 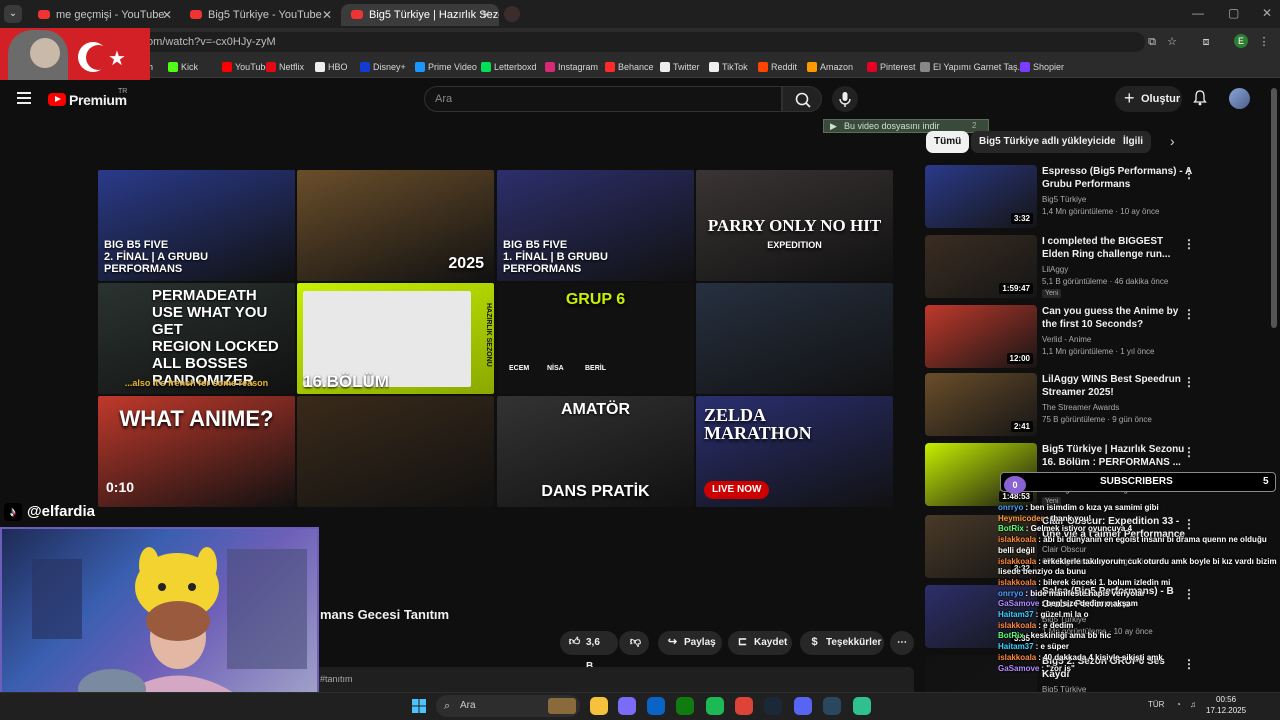 What do you see at coordinates (1172, 141) in the screenshot?
I see `chevron-right-icon: ›` at bounding box center [1172, 141].